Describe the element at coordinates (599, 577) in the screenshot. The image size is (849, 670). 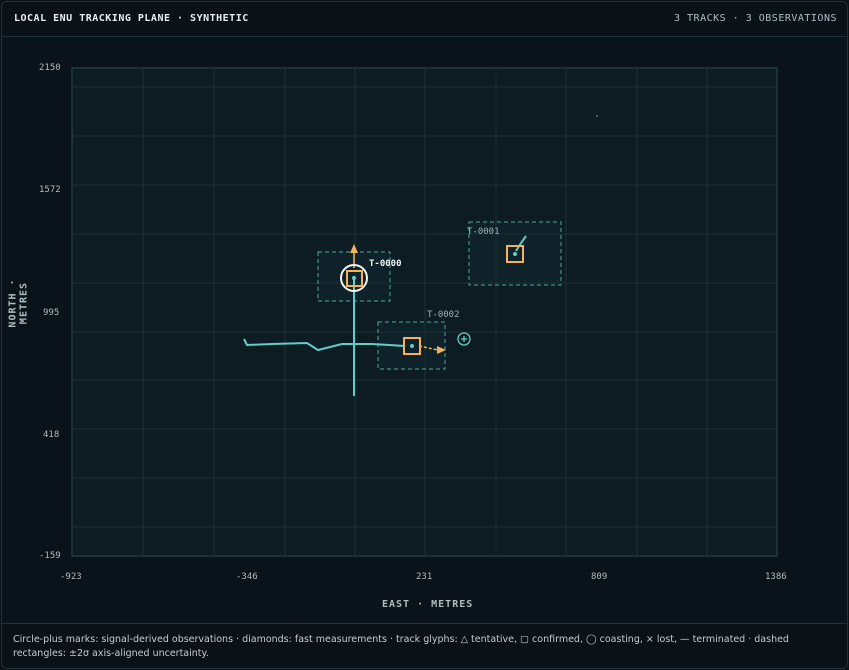
I see `x-tick-label: 809` at that location.